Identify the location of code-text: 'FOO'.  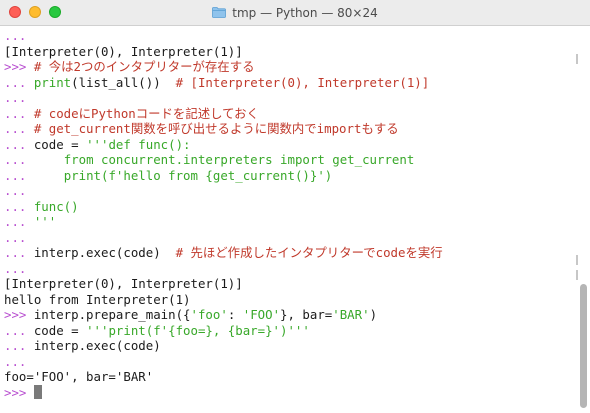
(261, 314).